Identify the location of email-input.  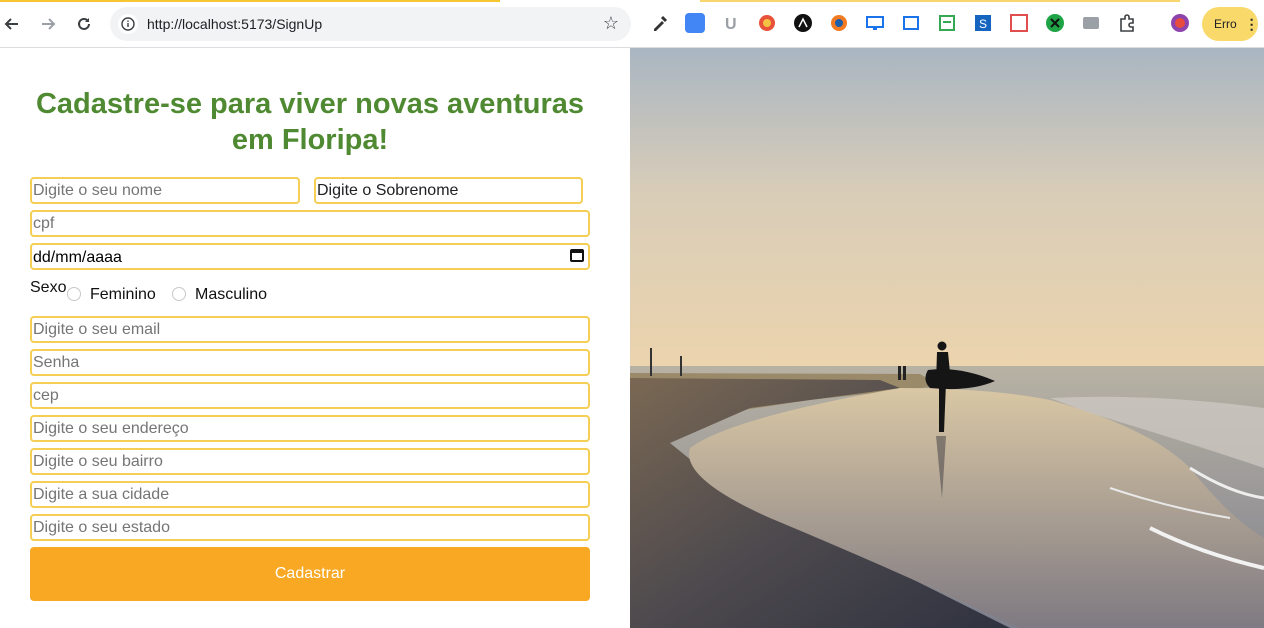
(310, 329).